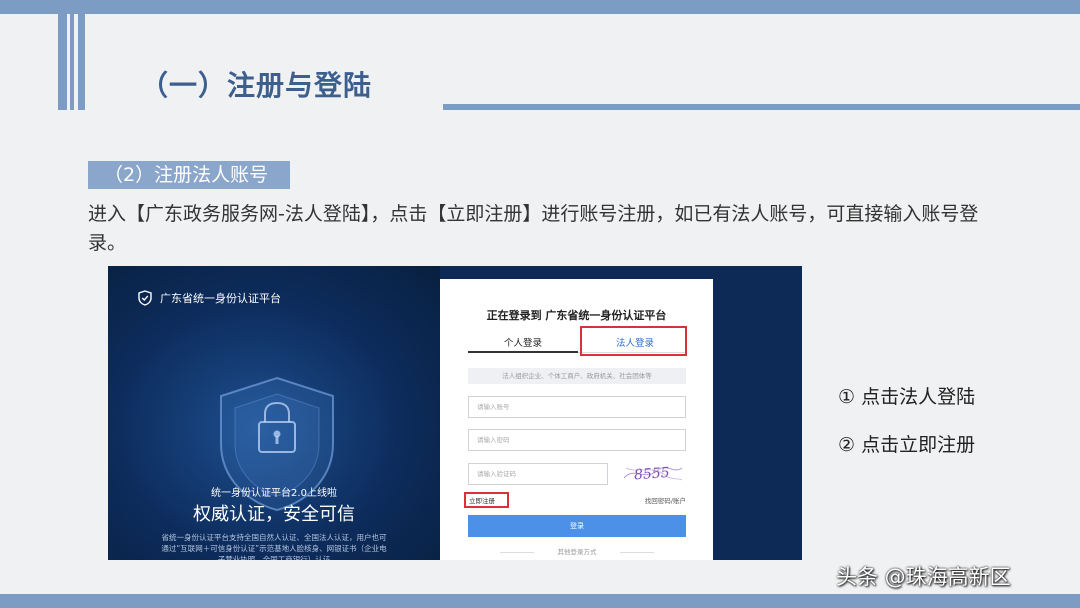 The height and width of the screenshot is (608, 1080). I want to click on legal-login-highlight-box, so click(633, 341).